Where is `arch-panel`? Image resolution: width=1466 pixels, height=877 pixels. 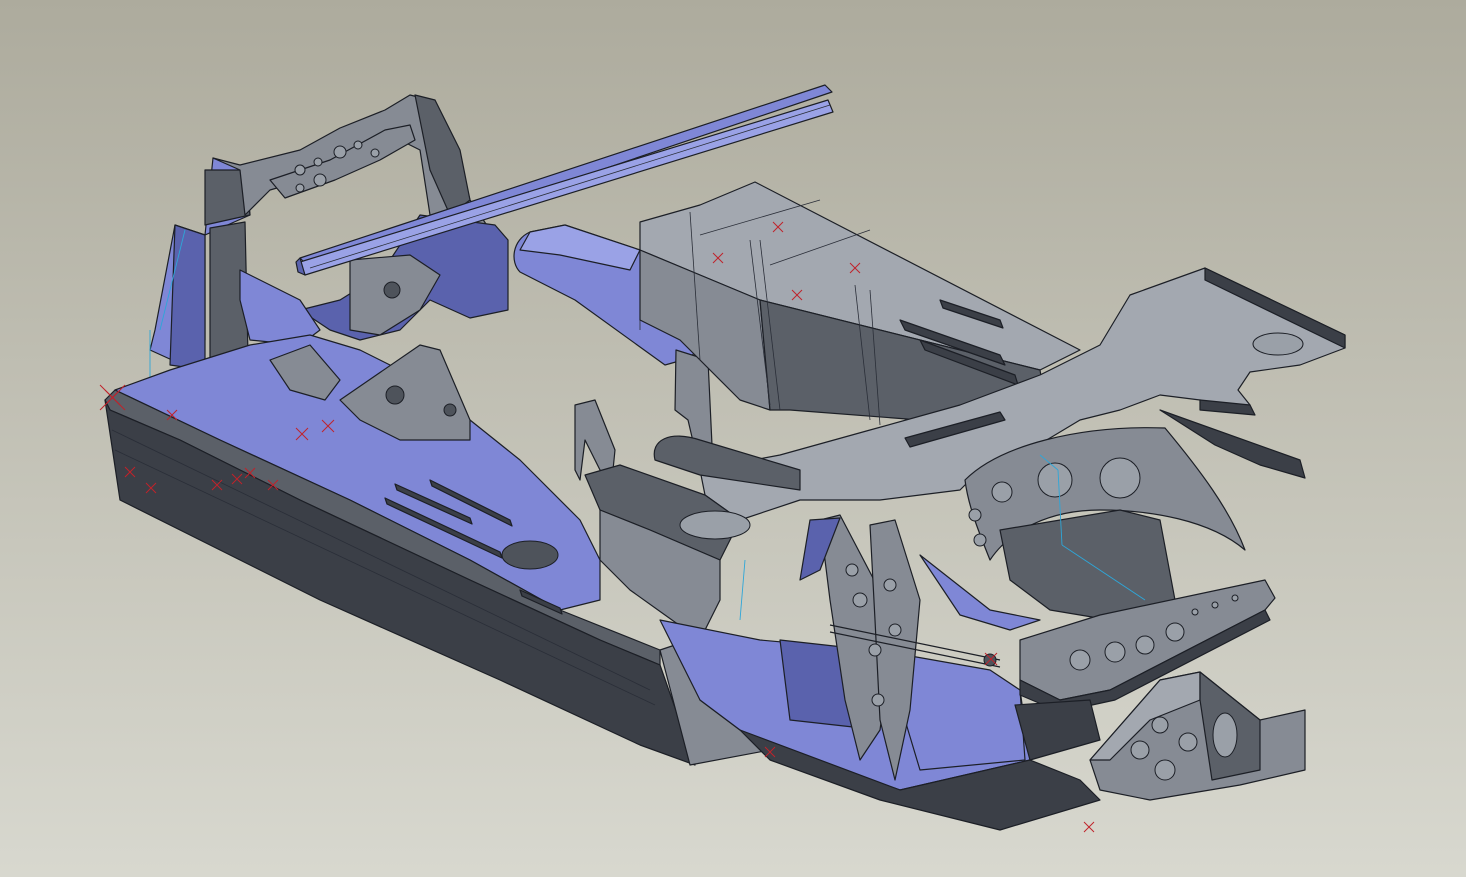
arch-panel is located at coordinates (1105, 524).